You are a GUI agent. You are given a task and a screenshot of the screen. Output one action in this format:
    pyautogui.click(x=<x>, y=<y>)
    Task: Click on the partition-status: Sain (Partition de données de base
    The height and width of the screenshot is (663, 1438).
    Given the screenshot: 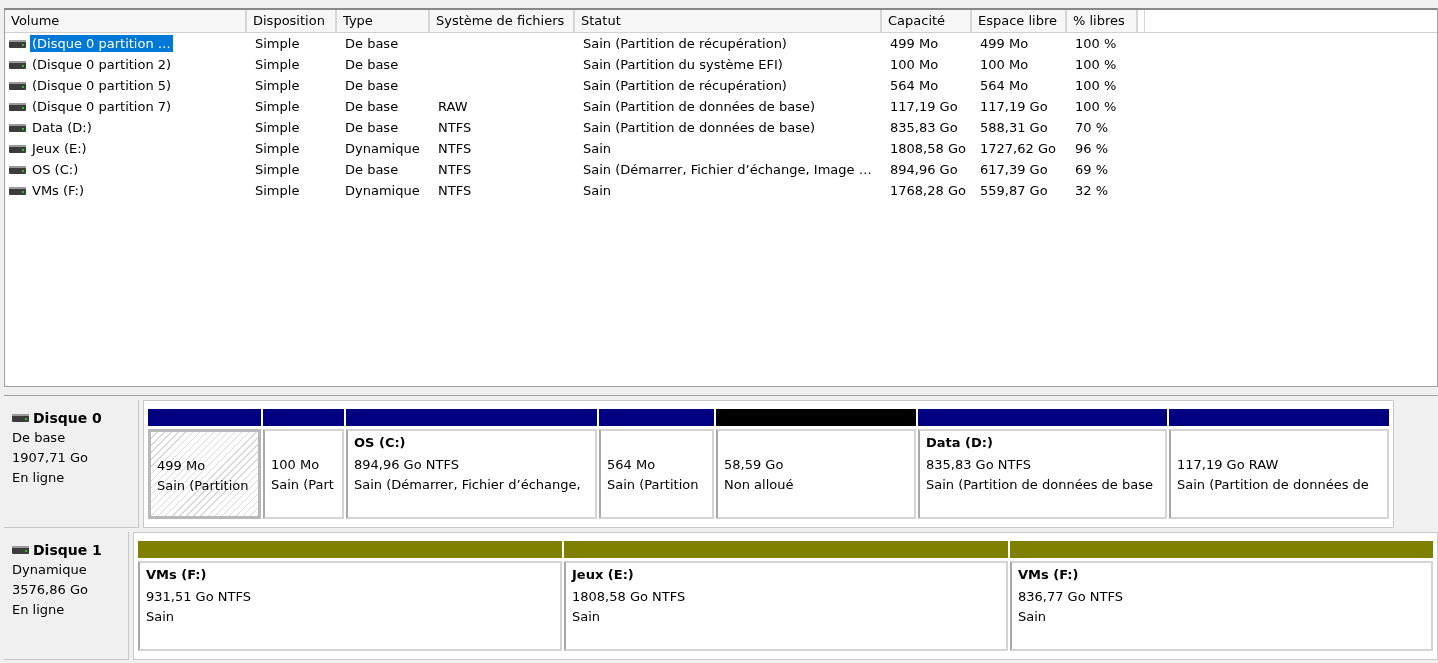 What is the action you would take?
    pyautogui.click(x=1040, y=485)
    